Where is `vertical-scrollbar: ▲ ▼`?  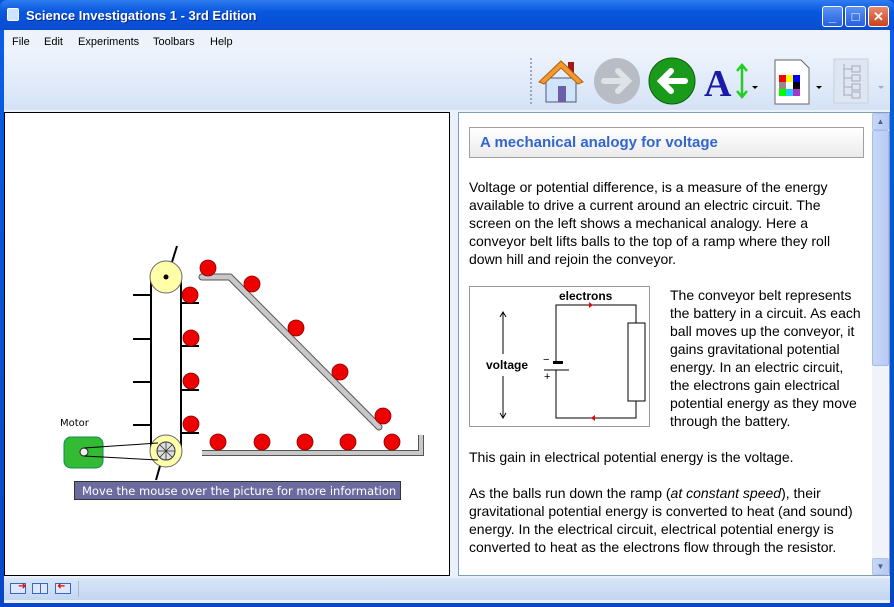 vertical-scrollbar: ▲ ▼ is located at coordinates (880, 344).